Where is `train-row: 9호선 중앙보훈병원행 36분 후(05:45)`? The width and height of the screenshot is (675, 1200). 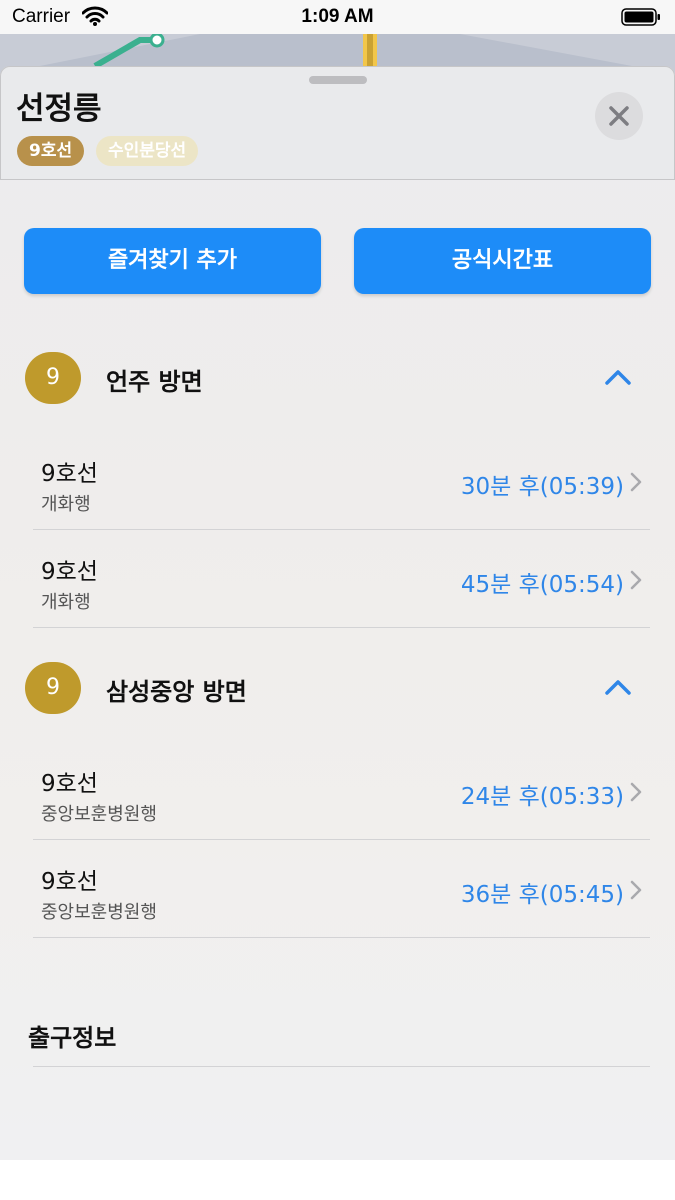 train-row: 9호선 중앙보훈병원행 36분 후(05:45) is located at coordinates (341, 889).